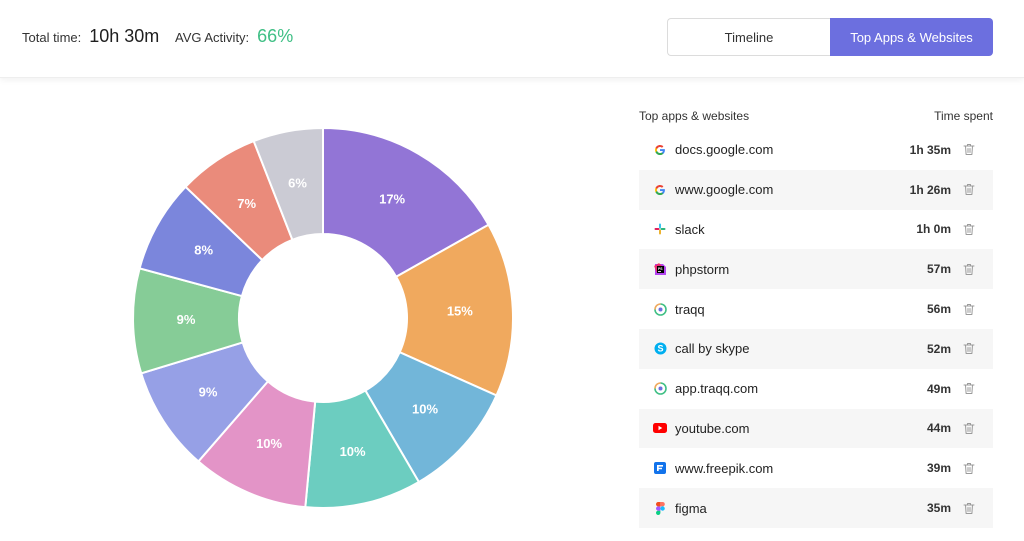  I want to click on total-time-label: Total time:, so click(52, 37).